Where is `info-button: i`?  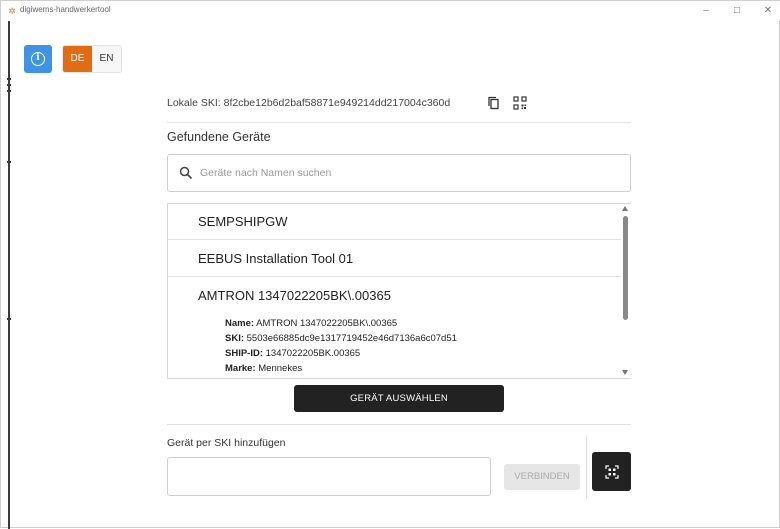 info-button: i is located at coordinates (38, 59).